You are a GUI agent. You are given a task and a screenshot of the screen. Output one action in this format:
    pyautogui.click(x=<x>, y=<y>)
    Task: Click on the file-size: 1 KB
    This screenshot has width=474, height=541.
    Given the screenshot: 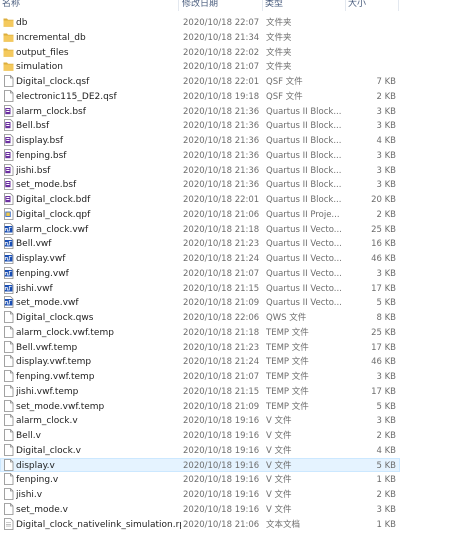 What is the action you would take?
    pyautogui.click(x=386, y=524)
    